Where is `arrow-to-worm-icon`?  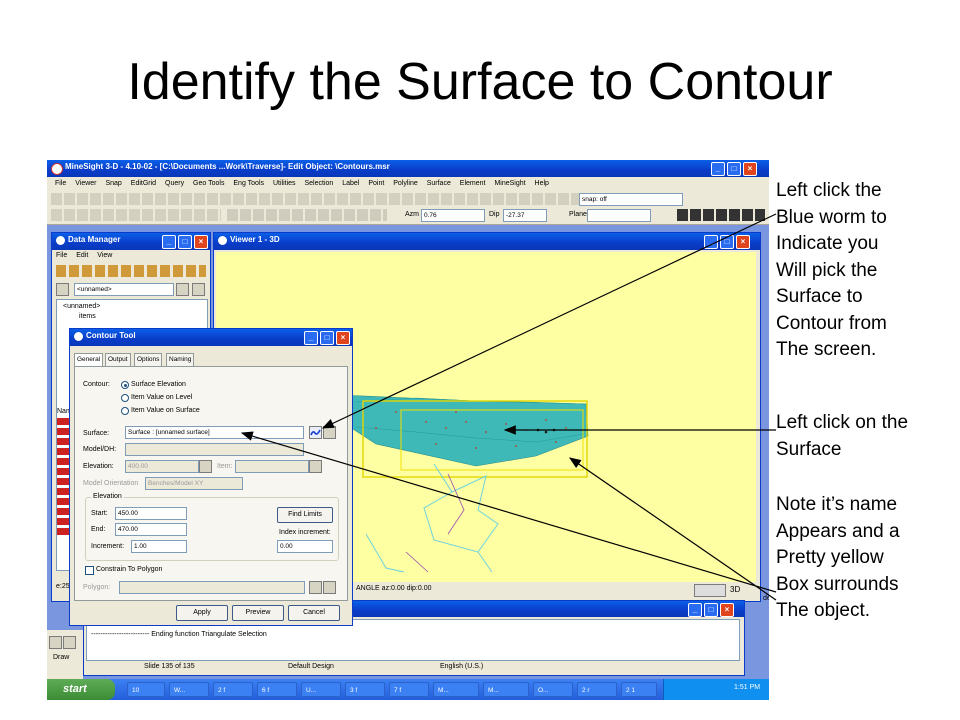 arrow-to-worm-icon is located at coordinates (549, 321).